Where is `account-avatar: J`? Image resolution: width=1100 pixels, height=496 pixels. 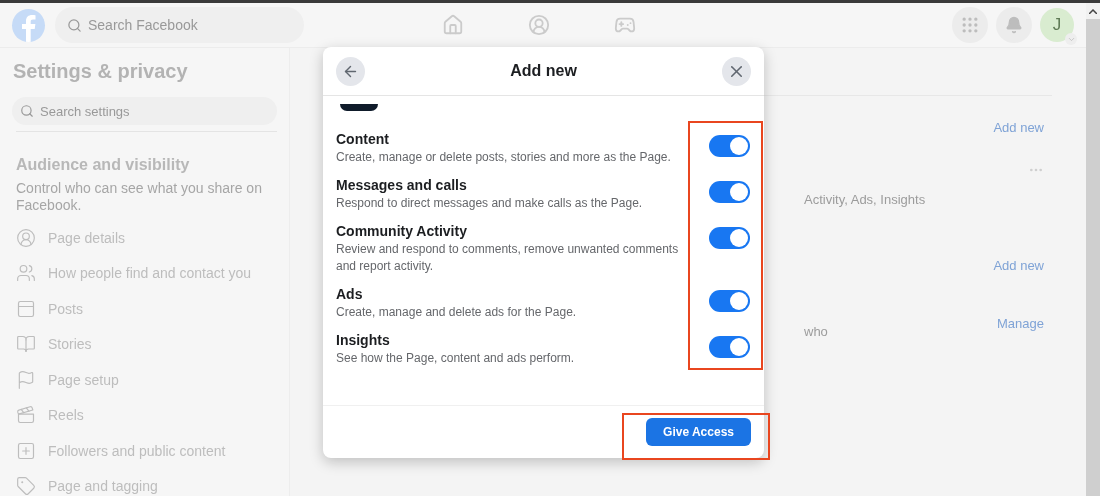 account-avatar: J is located at coordinates (1057, 25).